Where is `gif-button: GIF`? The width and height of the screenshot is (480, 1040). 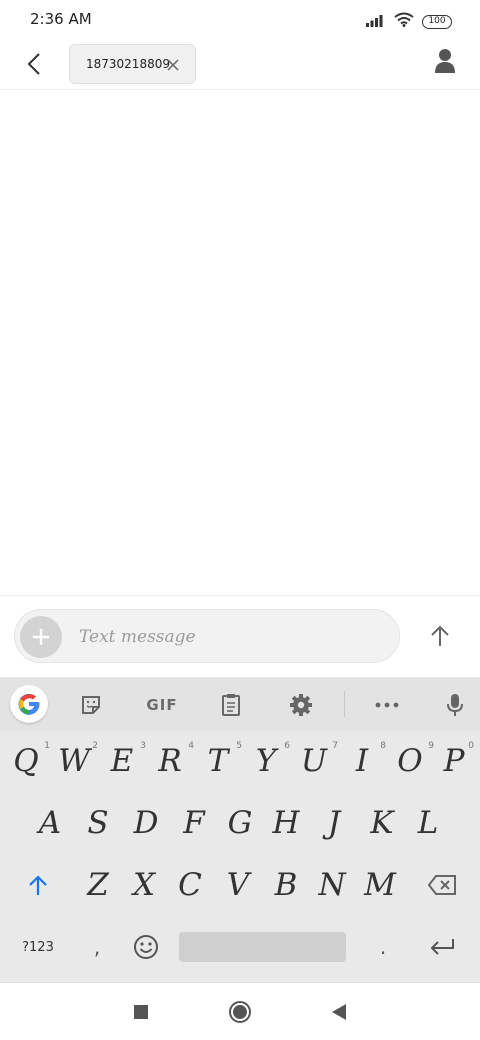
gif-button: GIF is located at coordinates (162, 705).